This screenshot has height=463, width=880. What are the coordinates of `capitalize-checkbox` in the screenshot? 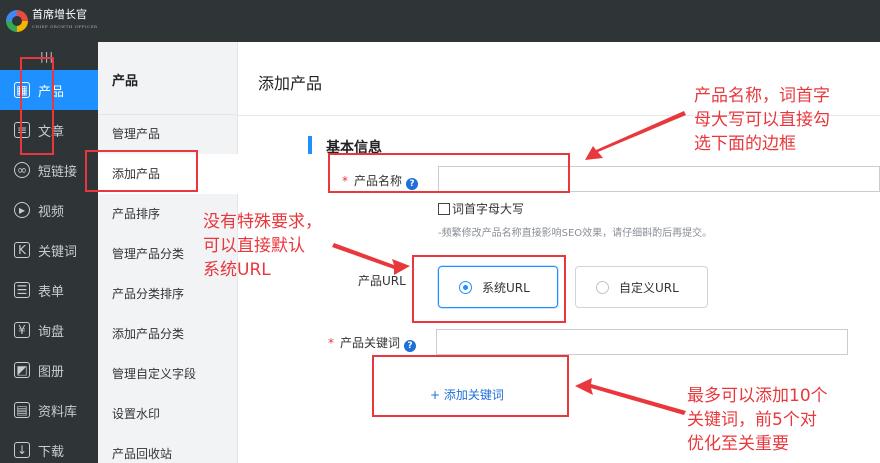 It's located at (444, 208).